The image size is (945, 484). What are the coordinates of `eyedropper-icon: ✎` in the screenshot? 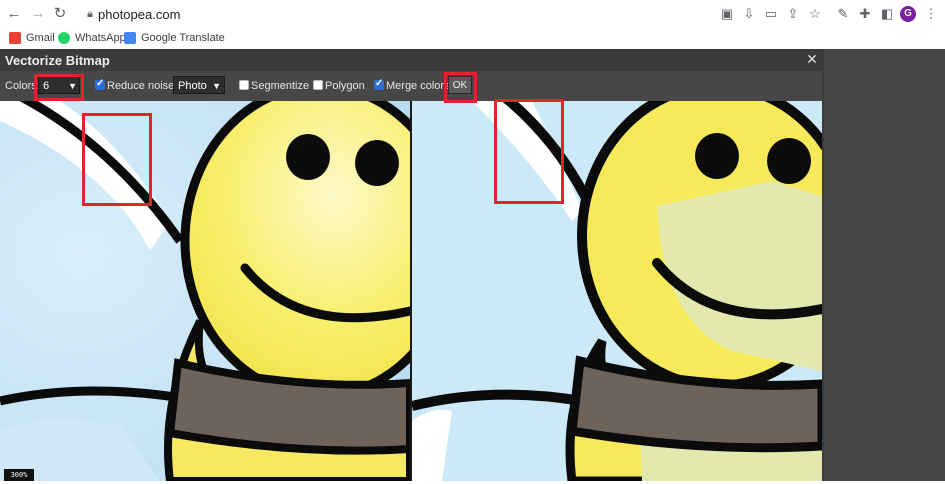 It's located at (843, 14).